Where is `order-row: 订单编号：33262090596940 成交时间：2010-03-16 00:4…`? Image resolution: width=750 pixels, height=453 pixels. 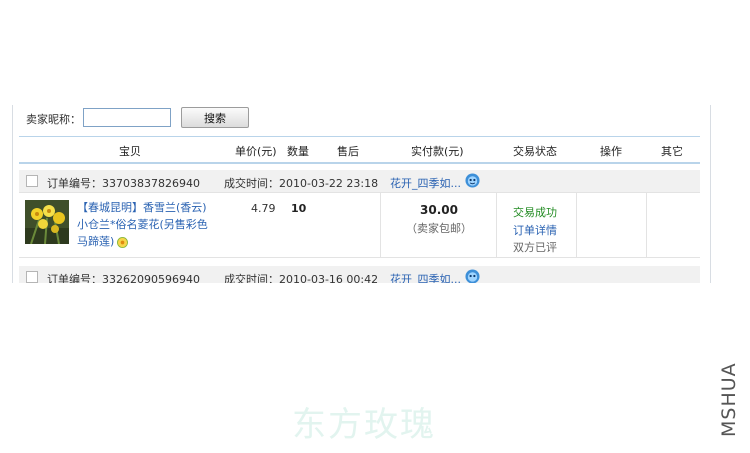
order-row: 订单编号：33262090596940 成交时间：2010-03-16 00:4… is located at coordinates (359, 274).